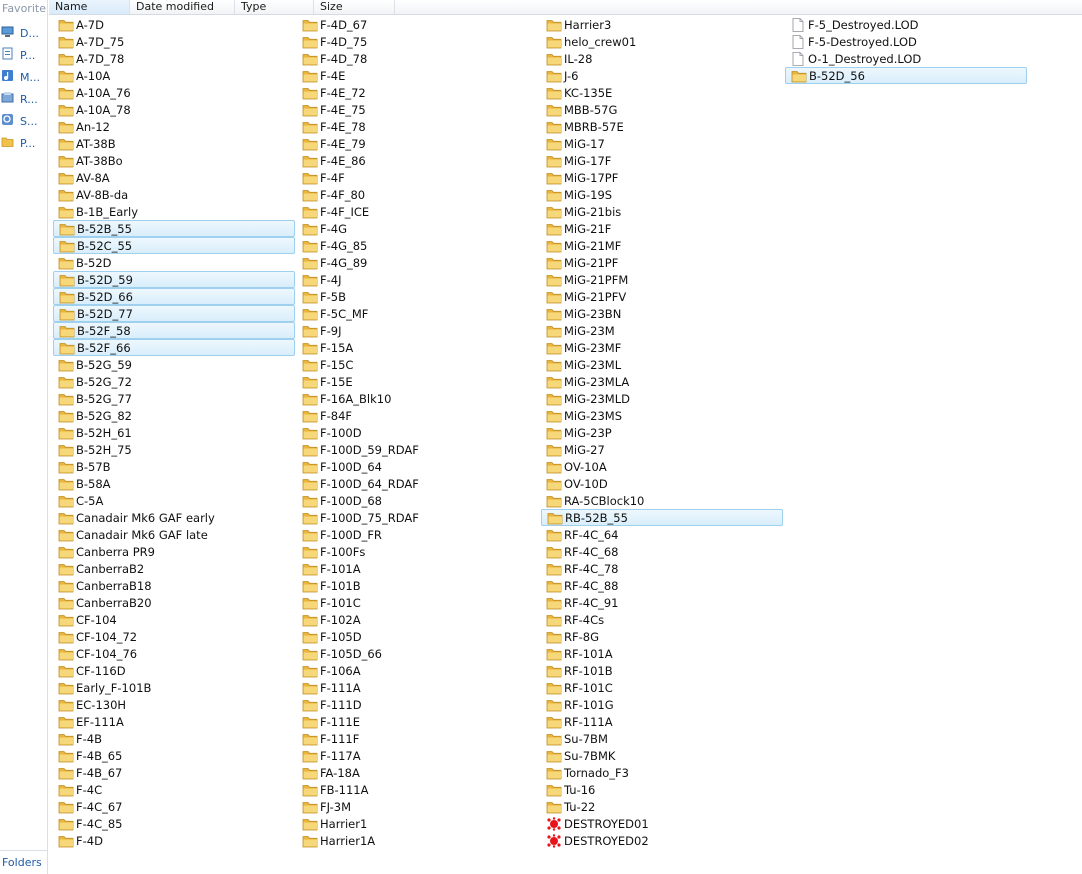  Describe the element at coordinates (174, 449) in the screenshot. I see `file-item: B-52H_75` at that location.